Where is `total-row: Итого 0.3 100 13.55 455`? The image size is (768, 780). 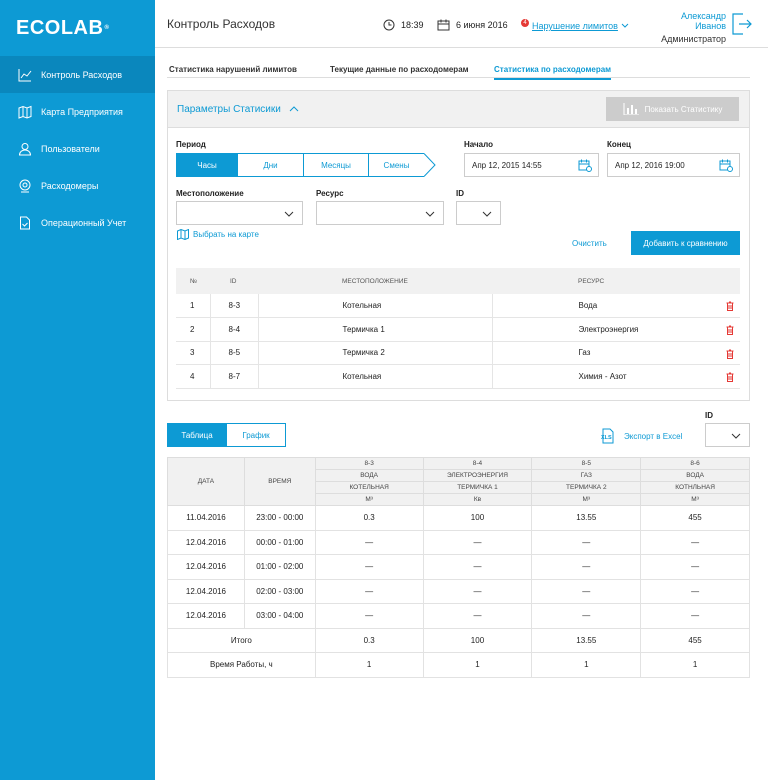 total-row: Итого 0.3 100 13.55 455 is located at coordinates (458, 640).